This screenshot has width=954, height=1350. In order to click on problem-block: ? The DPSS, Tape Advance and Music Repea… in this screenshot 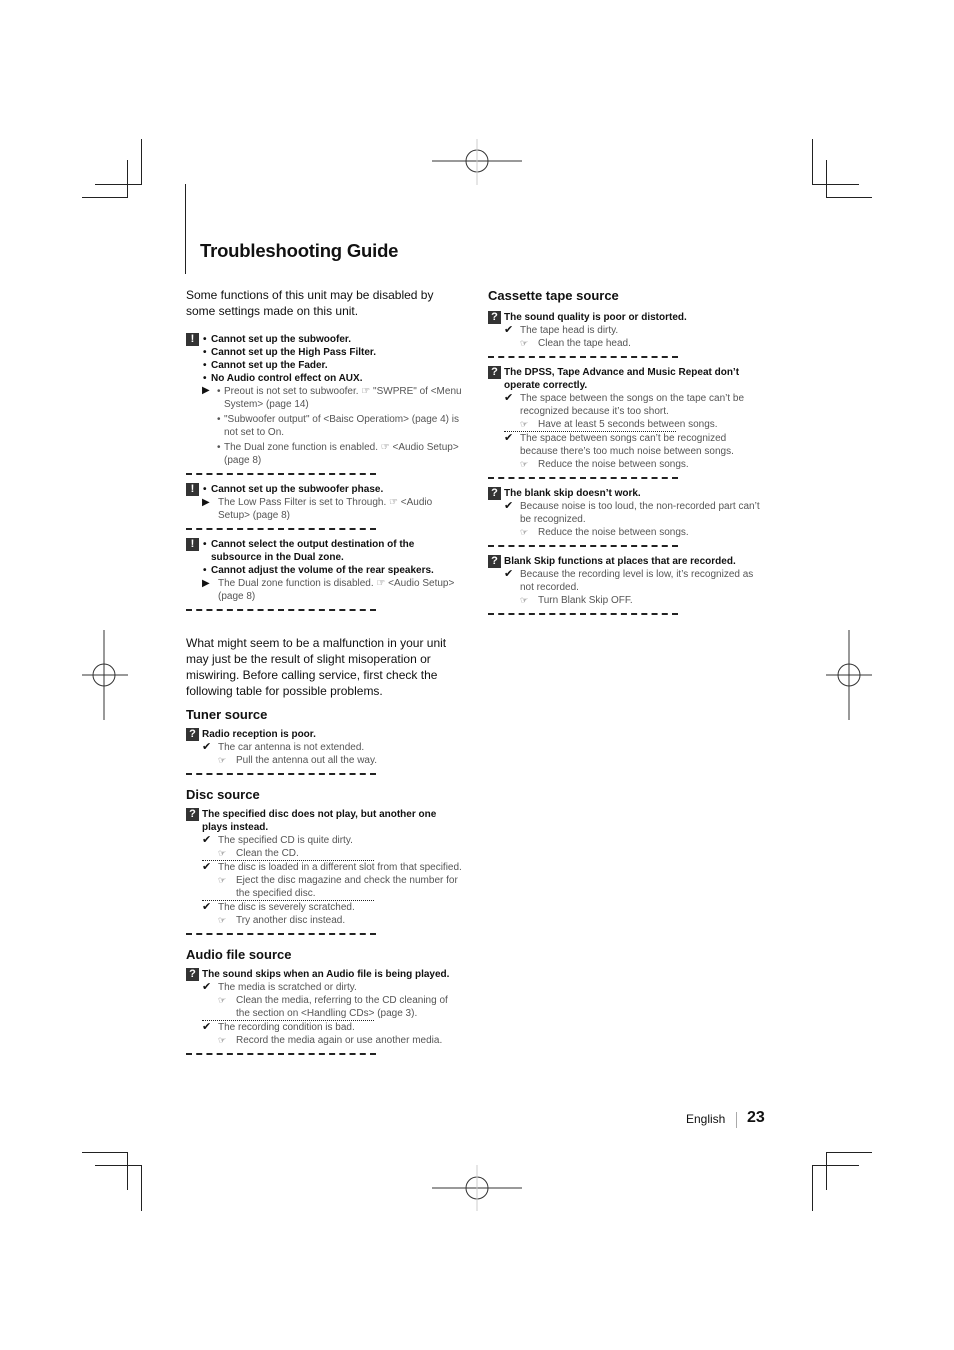, I will do `click(627, 418)`.